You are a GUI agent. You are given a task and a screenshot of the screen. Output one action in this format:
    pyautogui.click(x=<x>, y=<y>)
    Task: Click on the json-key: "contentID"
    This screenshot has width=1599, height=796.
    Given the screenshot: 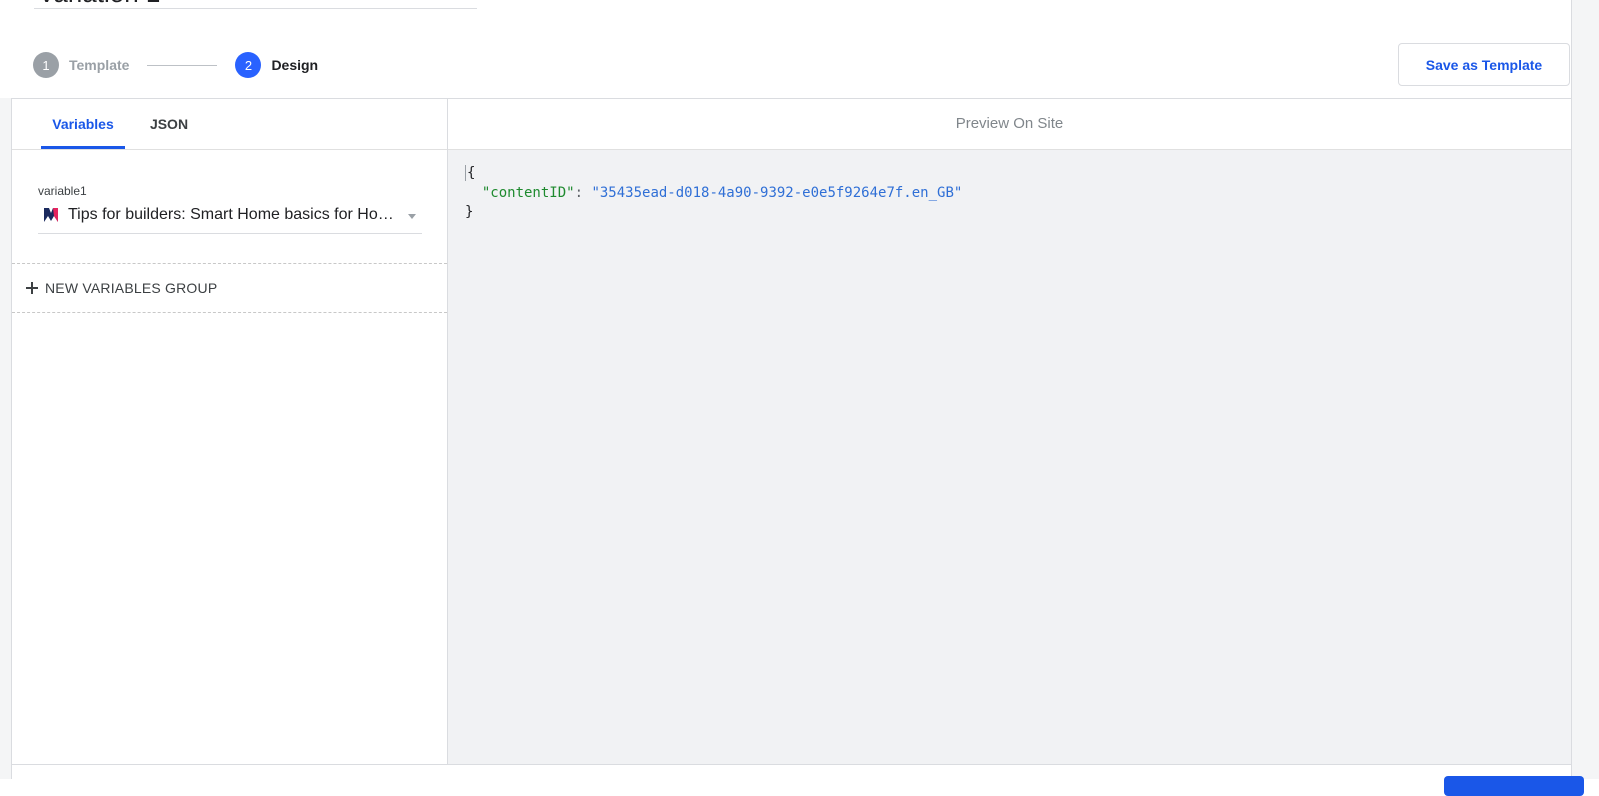 What is the action you would take?
    pyautogui.click(x=528, y=192)
    